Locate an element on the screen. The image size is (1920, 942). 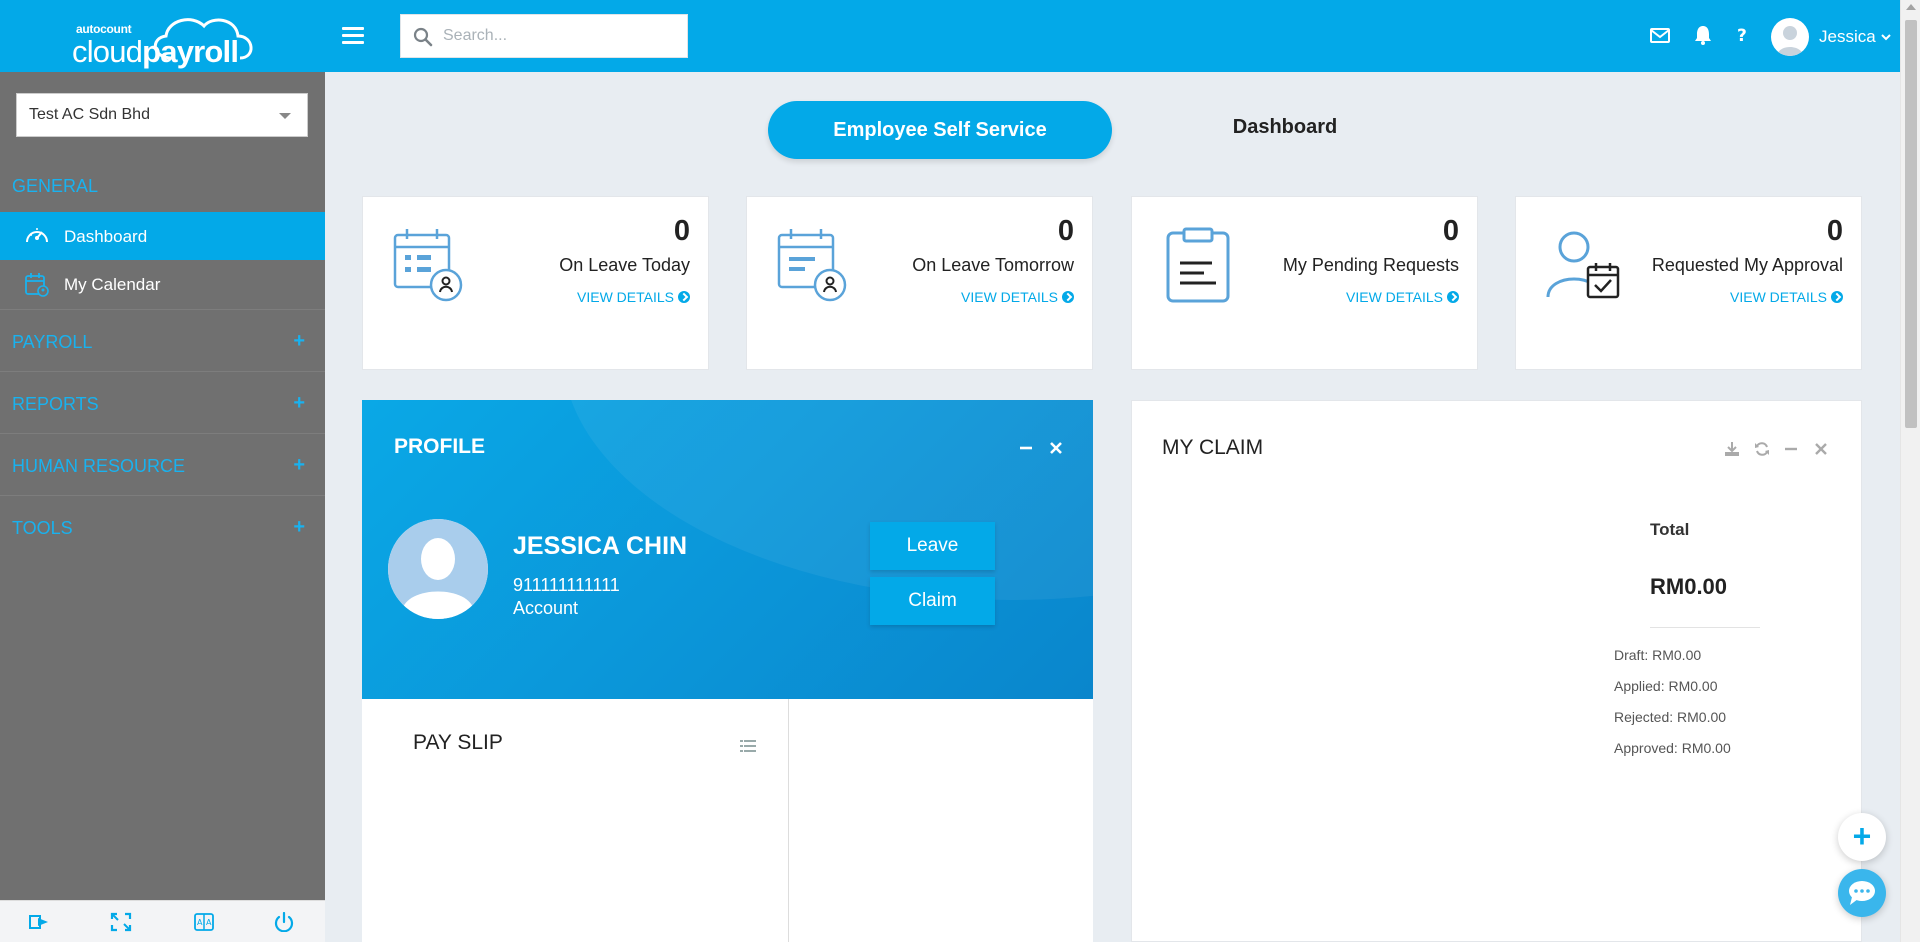
section-payroll-label: PAYROLL is located at coordinates (52, 342).